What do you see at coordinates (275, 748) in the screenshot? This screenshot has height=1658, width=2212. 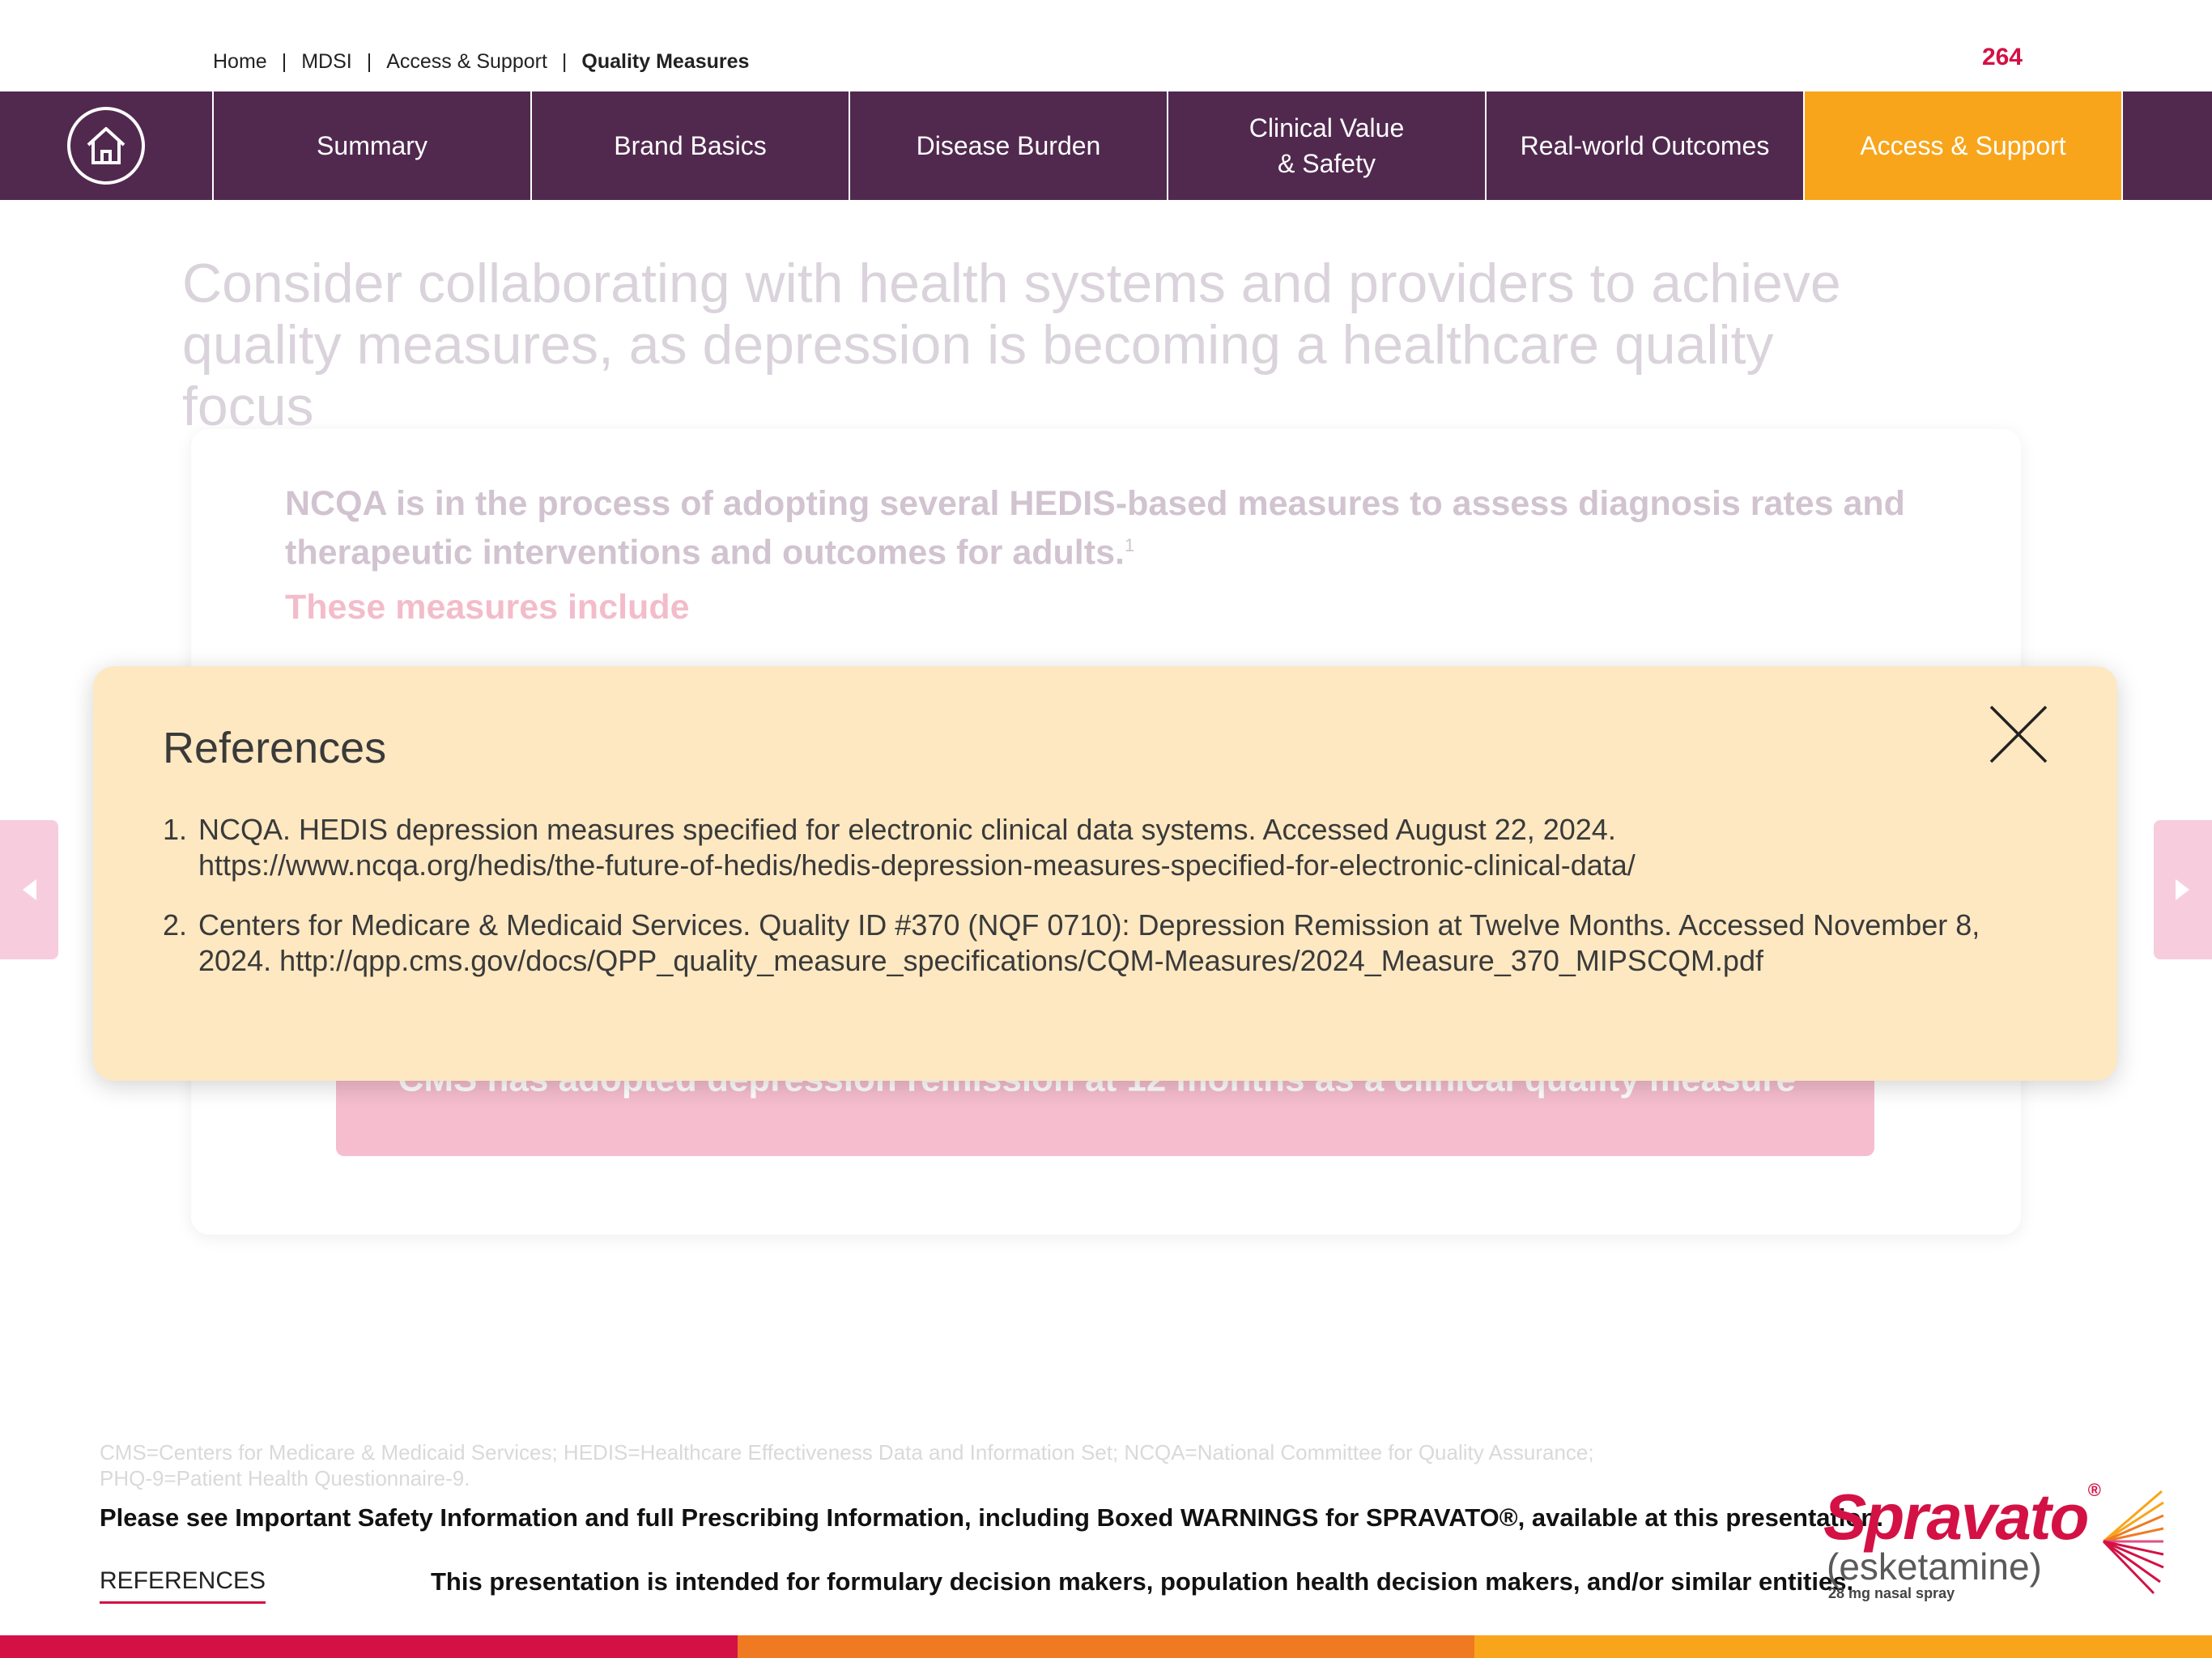 I see `modal-title: References` at bounding box center [275, 748].